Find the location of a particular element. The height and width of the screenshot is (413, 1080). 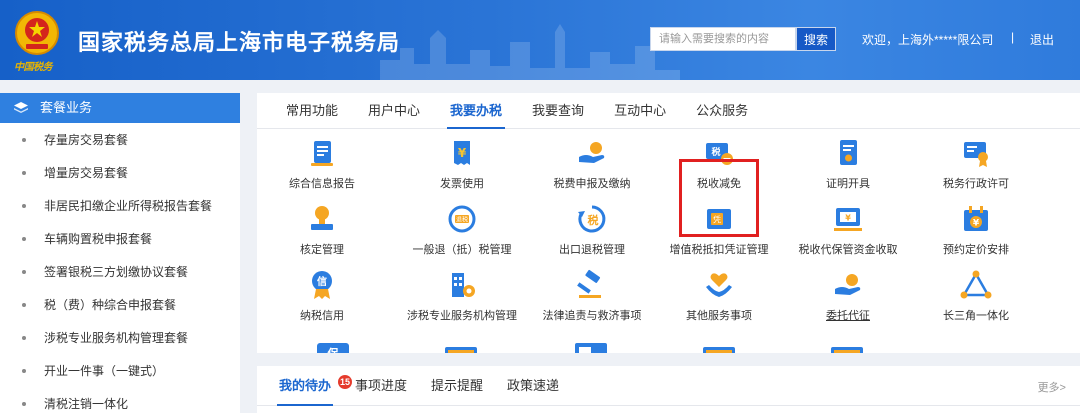

service-refund: 退税 一般退（抵）税管理 is located at coordinates (462, 230).